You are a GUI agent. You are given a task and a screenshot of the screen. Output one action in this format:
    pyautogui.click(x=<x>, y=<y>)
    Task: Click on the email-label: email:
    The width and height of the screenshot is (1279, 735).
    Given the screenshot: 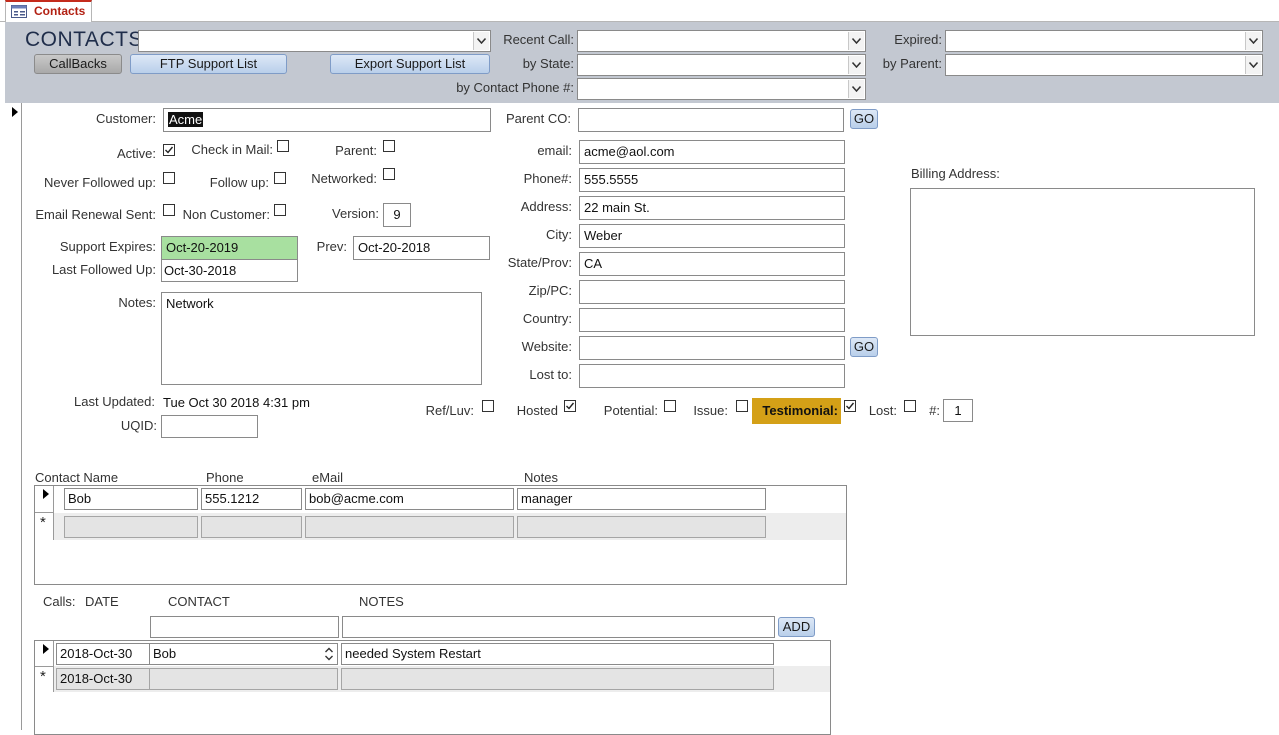 What is the action you would take?
    pyautogui.click(x=554, y=150)
    